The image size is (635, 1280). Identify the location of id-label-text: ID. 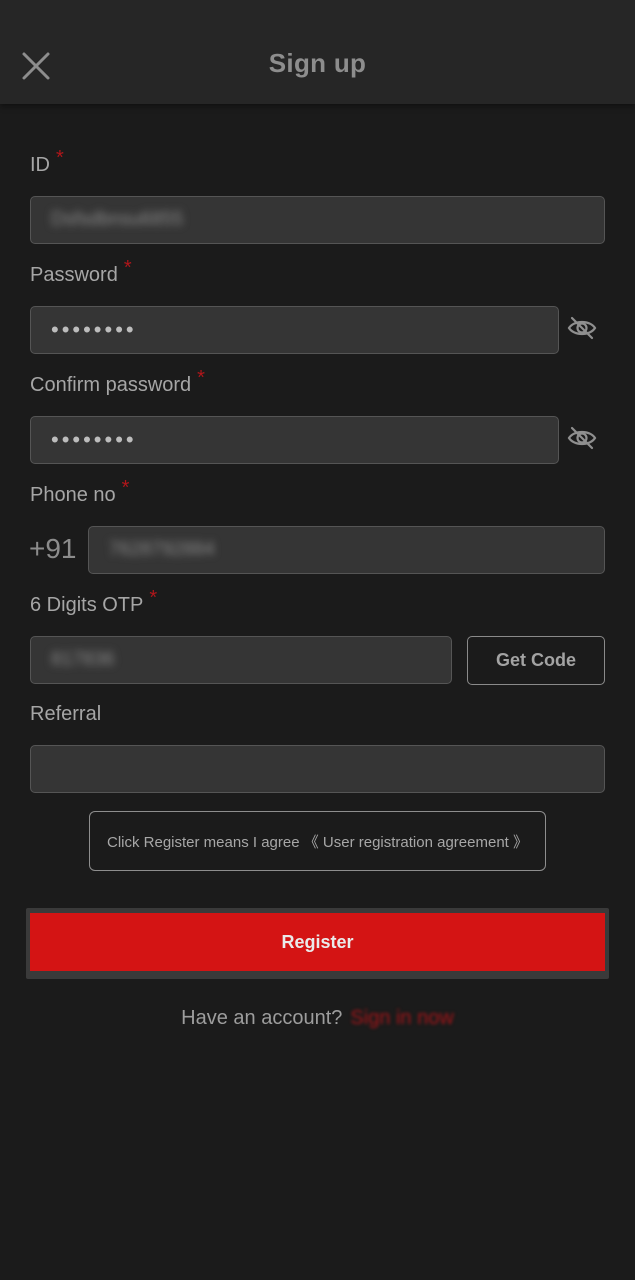
(40, 165).